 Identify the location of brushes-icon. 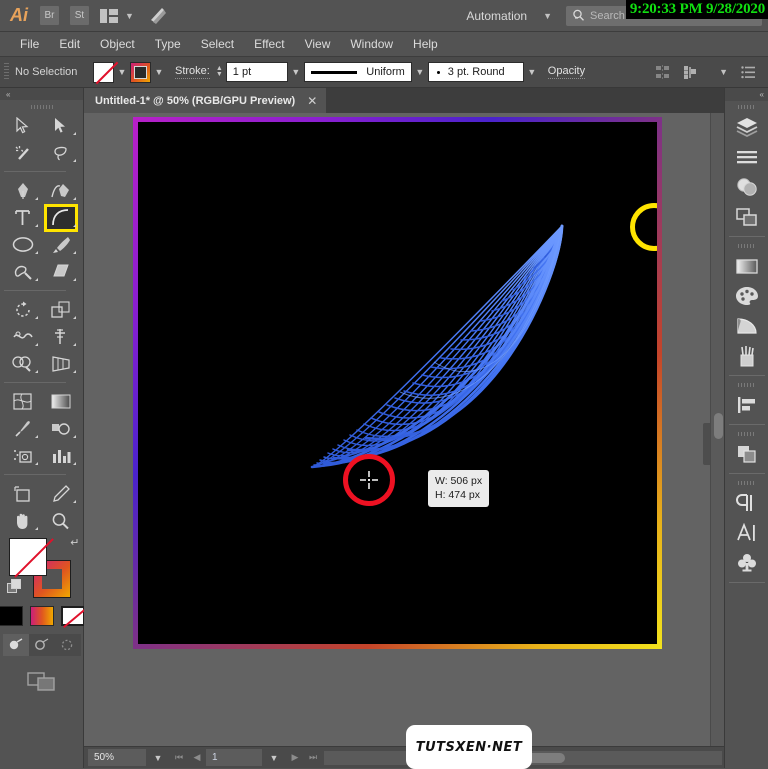
(747, 356).